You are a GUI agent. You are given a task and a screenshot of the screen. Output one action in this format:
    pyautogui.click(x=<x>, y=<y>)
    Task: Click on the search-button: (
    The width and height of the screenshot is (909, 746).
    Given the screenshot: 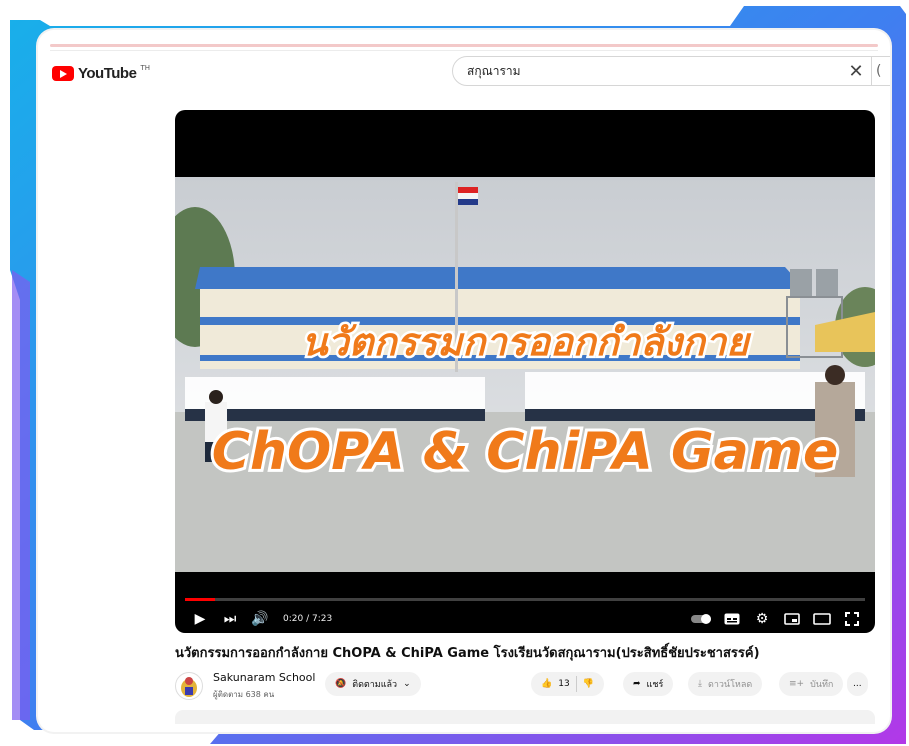 What is the action you would take?
    pyautogui.click(x=881, y=71)
    